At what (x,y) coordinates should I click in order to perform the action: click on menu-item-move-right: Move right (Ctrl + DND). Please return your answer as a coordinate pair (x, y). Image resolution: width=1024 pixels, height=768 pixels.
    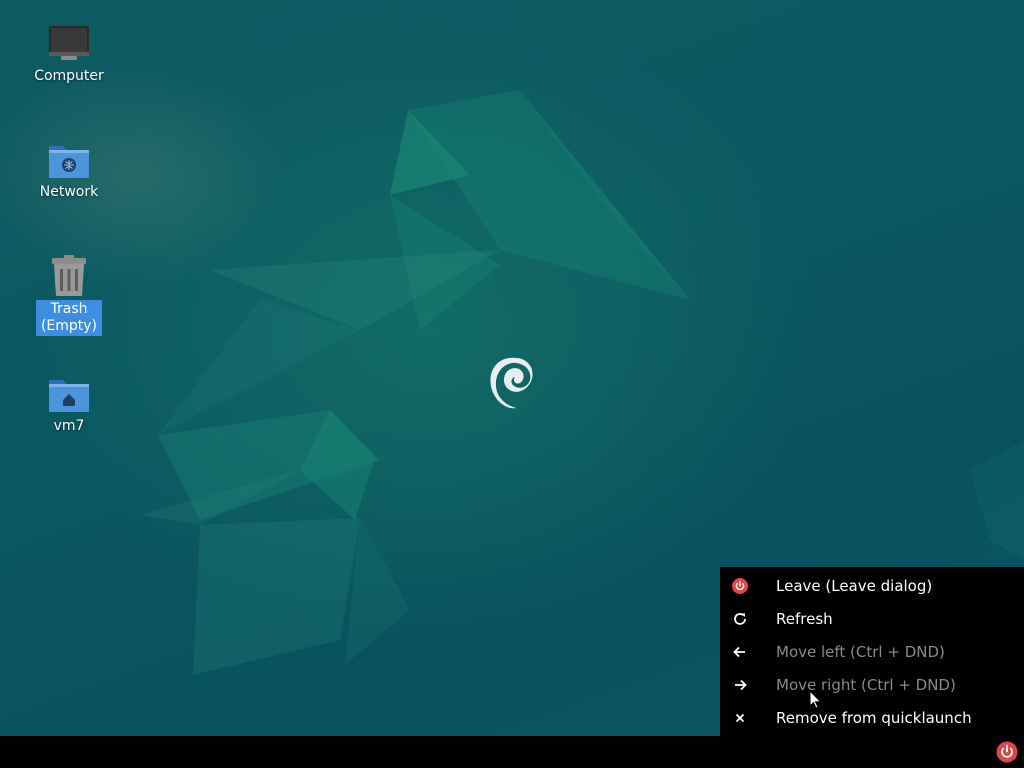
    Looking at the image, I should click on (872, 684).